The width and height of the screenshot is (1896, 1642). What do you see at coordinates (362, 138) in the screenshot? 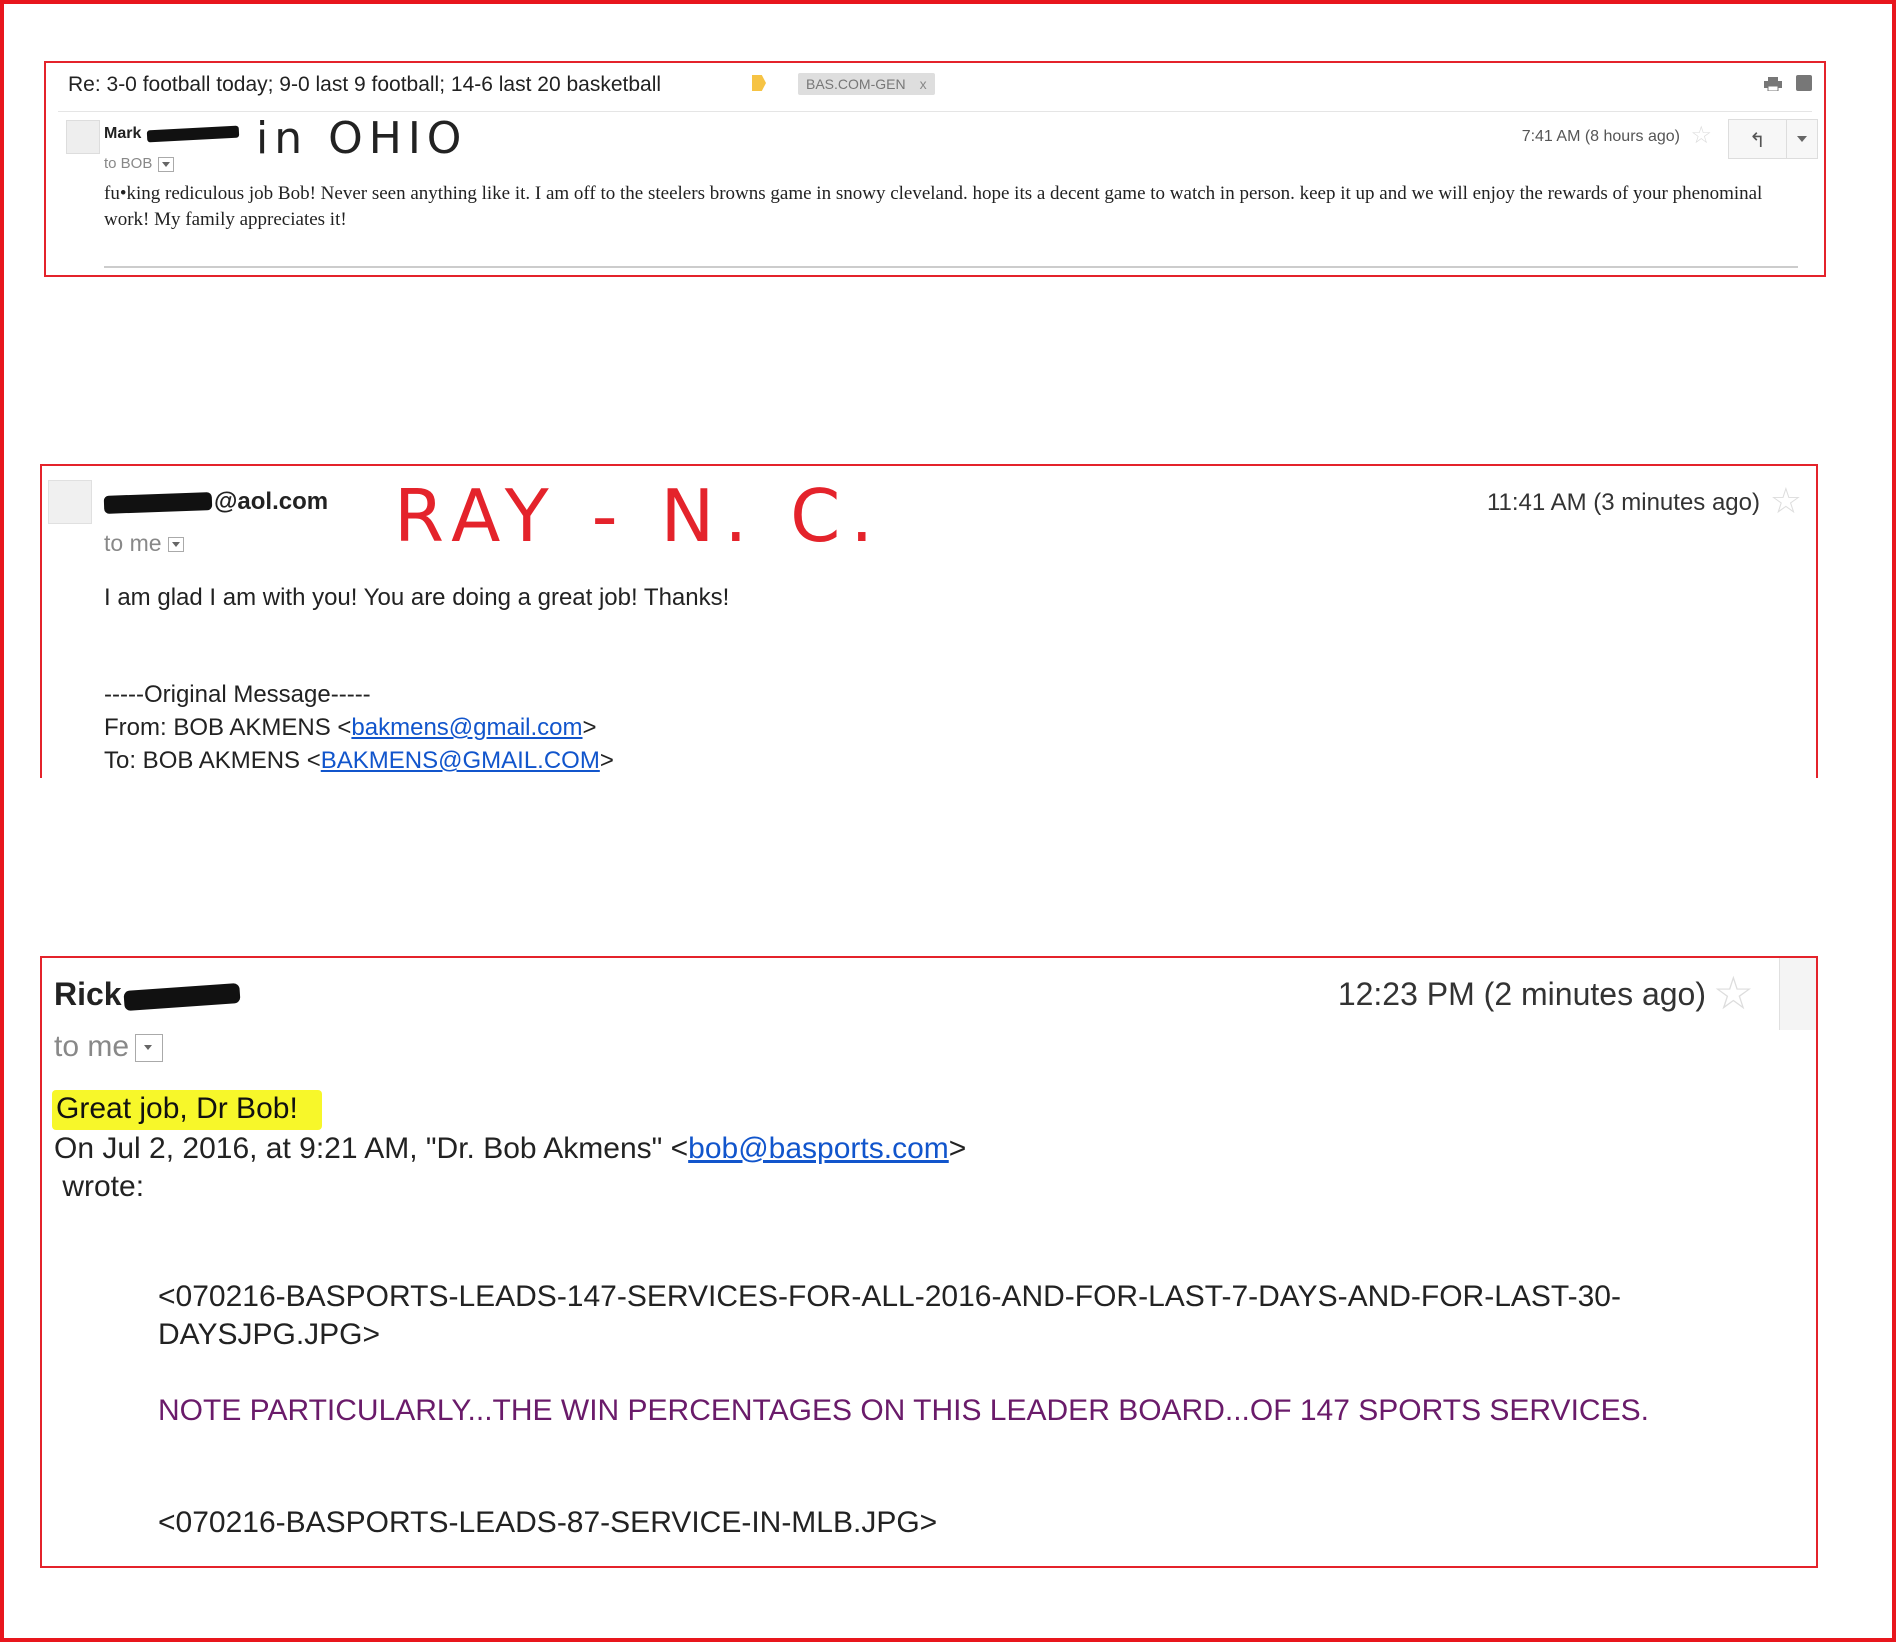
I see `handwritten-annotation: in OHIO` at bounding box center [362, 138].